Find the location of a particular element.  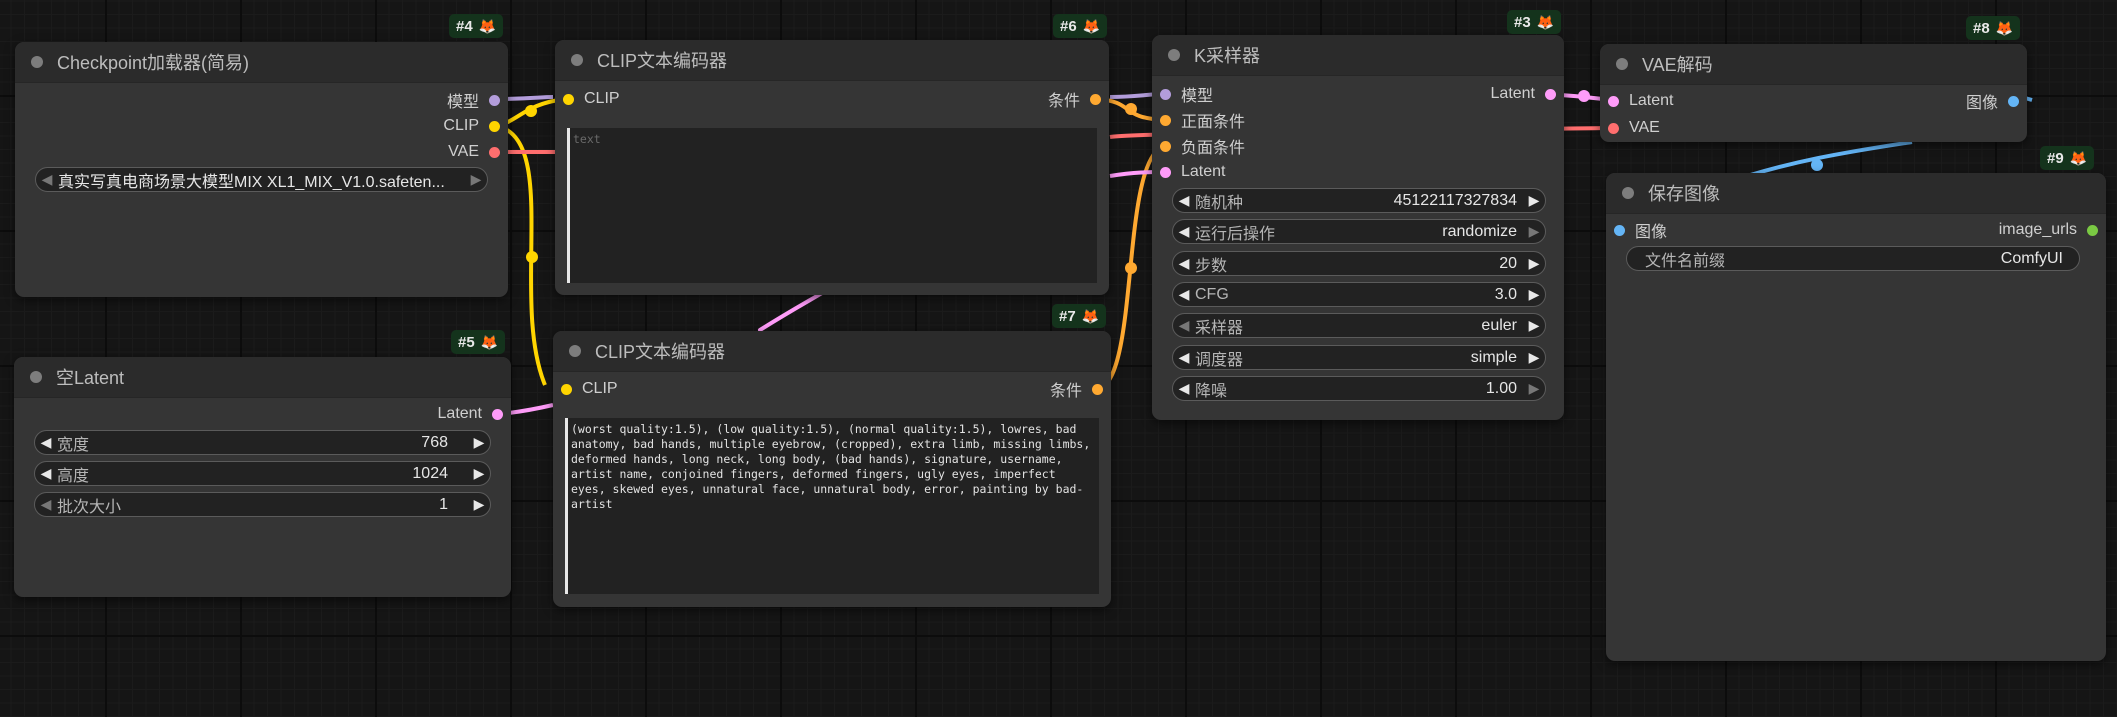

node-title-bar: 空Latent is located at coordinates (262, 377).